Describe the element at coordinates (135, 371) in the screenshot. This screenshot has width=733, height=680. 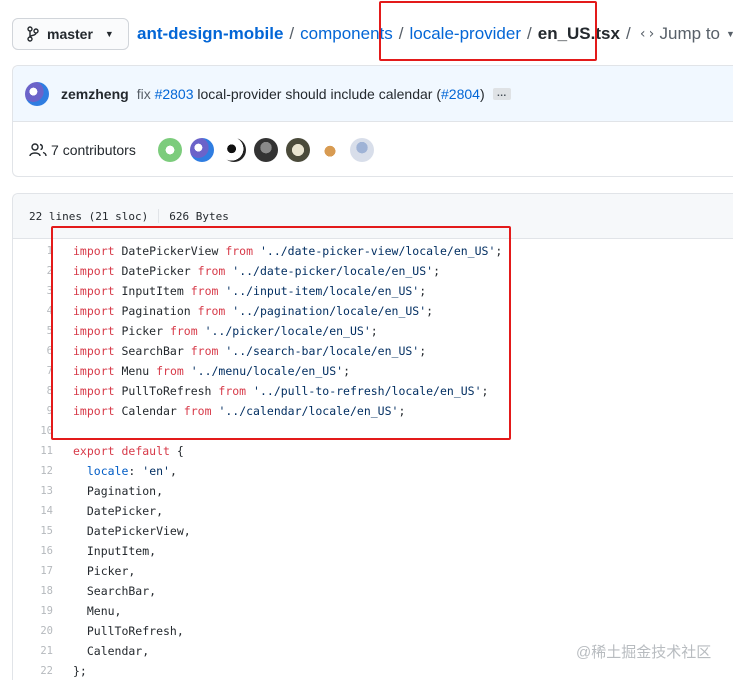
I see `code-token: Menu` at that location.